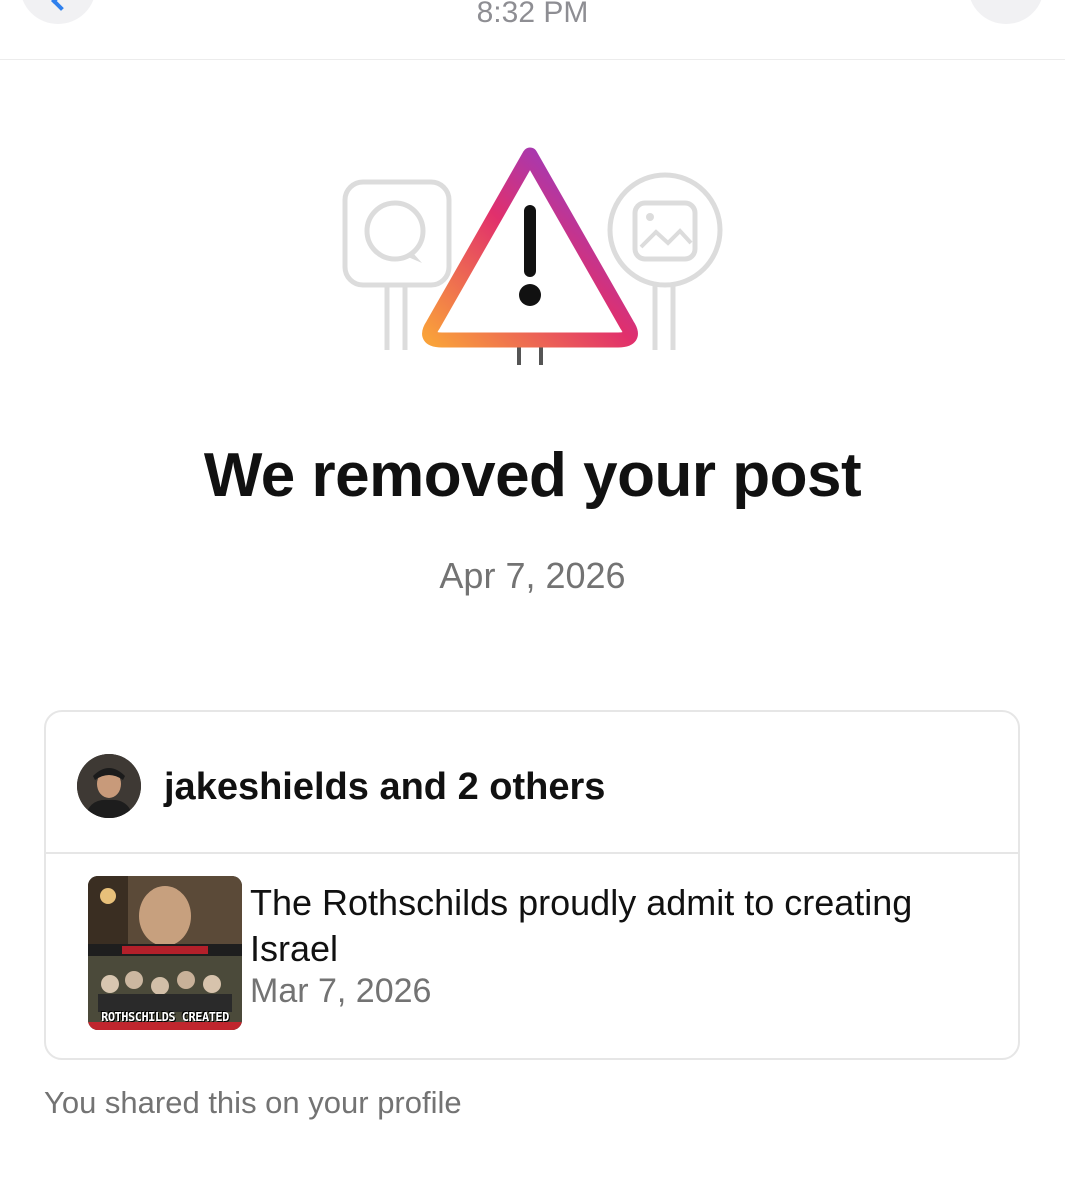 This screenshot has width=1065, height=1200. What do you see at coordinates (532, 30) in the screenshot?
I see `top-bar: 8:32 PM` at bounding box center [532, 30].